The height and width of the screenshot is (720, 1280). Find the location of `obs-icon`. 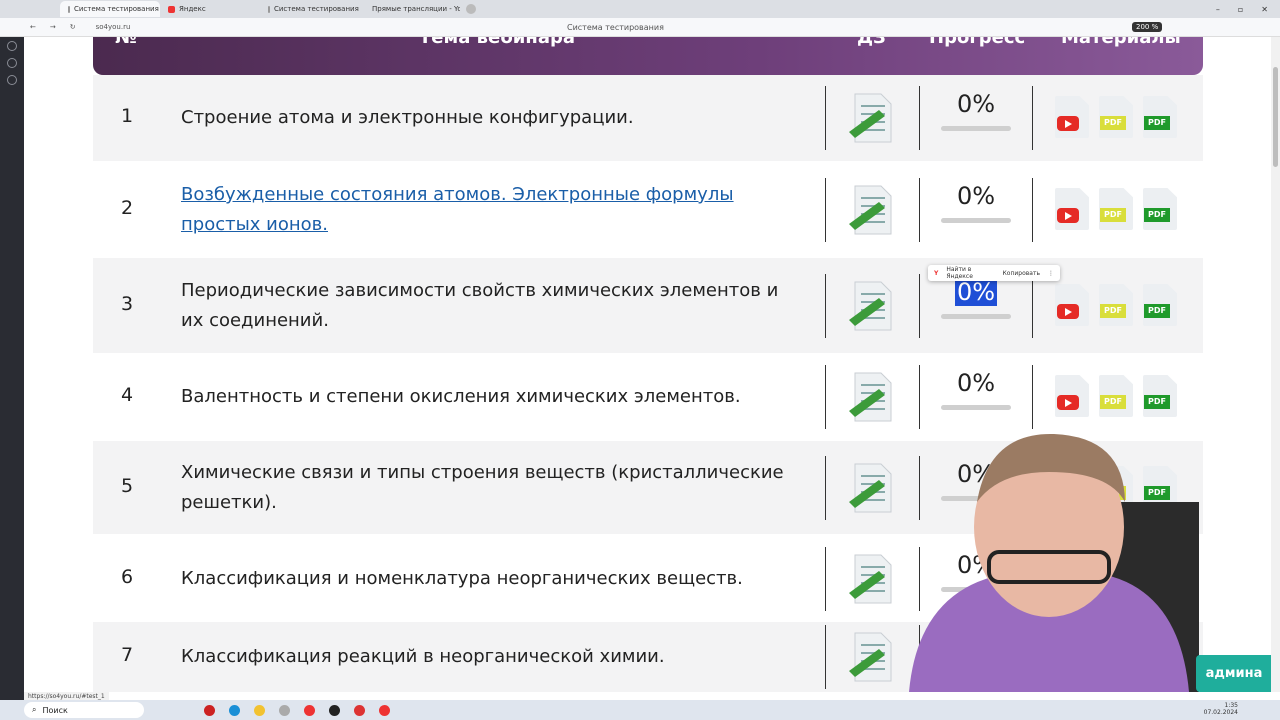

obs-icon is located at coordinates (334, 710).